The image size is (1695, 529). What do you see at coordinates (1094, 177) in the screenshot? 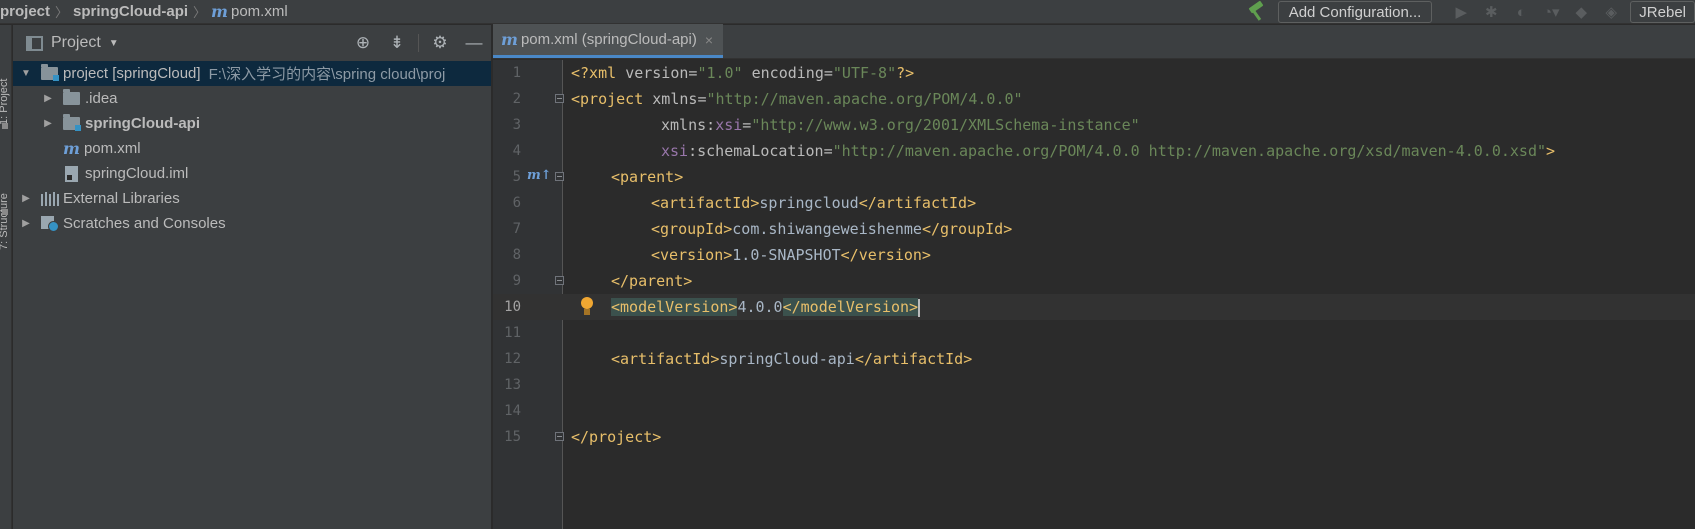
I see `code-line: 5 m↑ <parent>` at bounding box center [1094, 177].